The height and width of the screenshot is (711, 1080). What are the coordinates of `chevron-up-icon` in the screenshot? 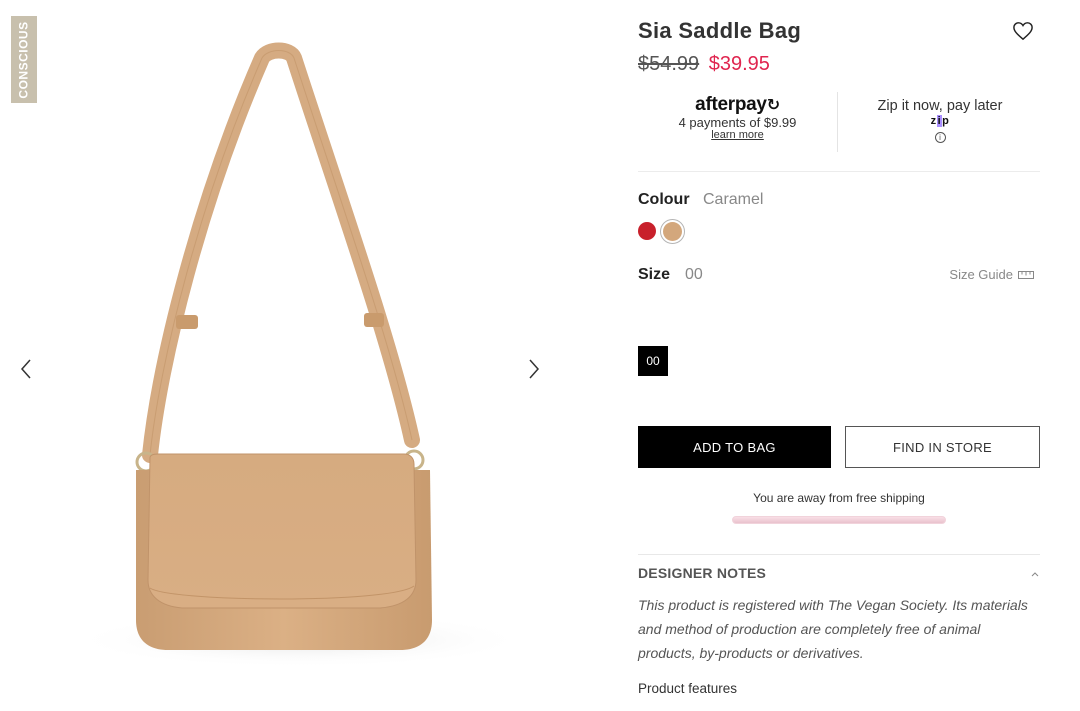 It's located at (1035, 574).